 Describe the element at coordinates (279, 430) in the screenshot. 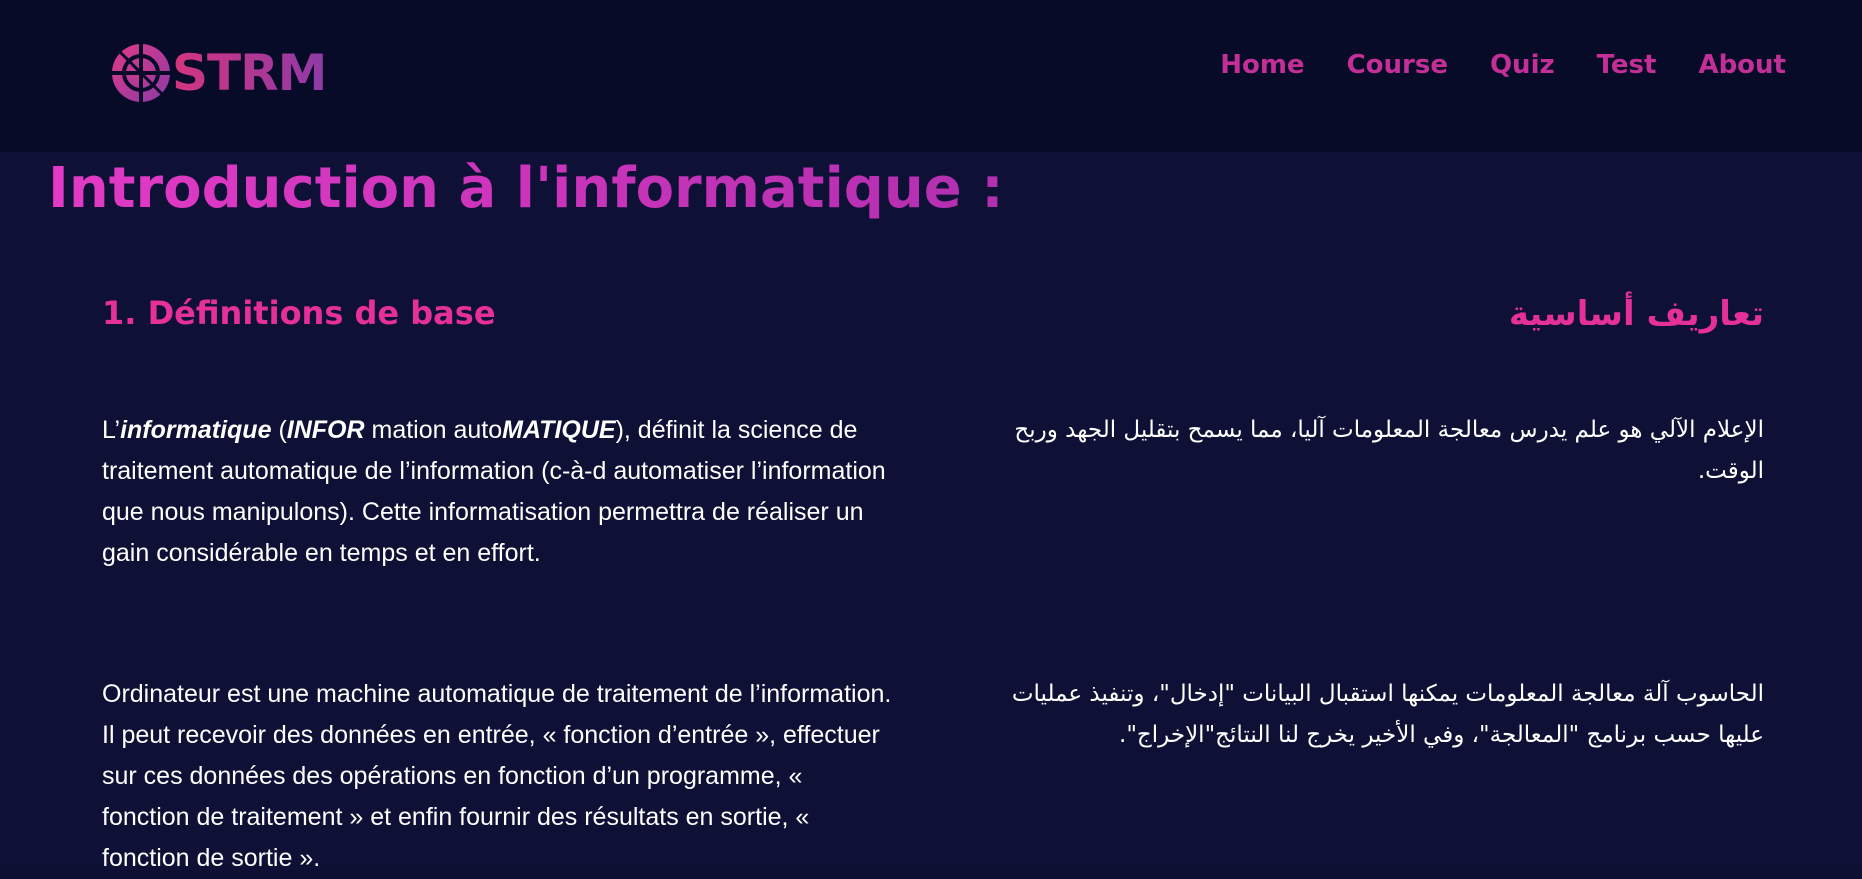

I see `text-fragment: (` at that location.